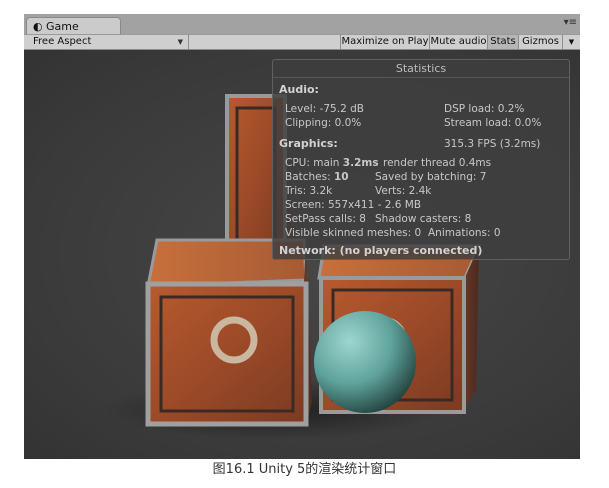 This screenshot has height=488, width=609. I want to click on window-menu-icon: ▾≡, so click(570, 23).